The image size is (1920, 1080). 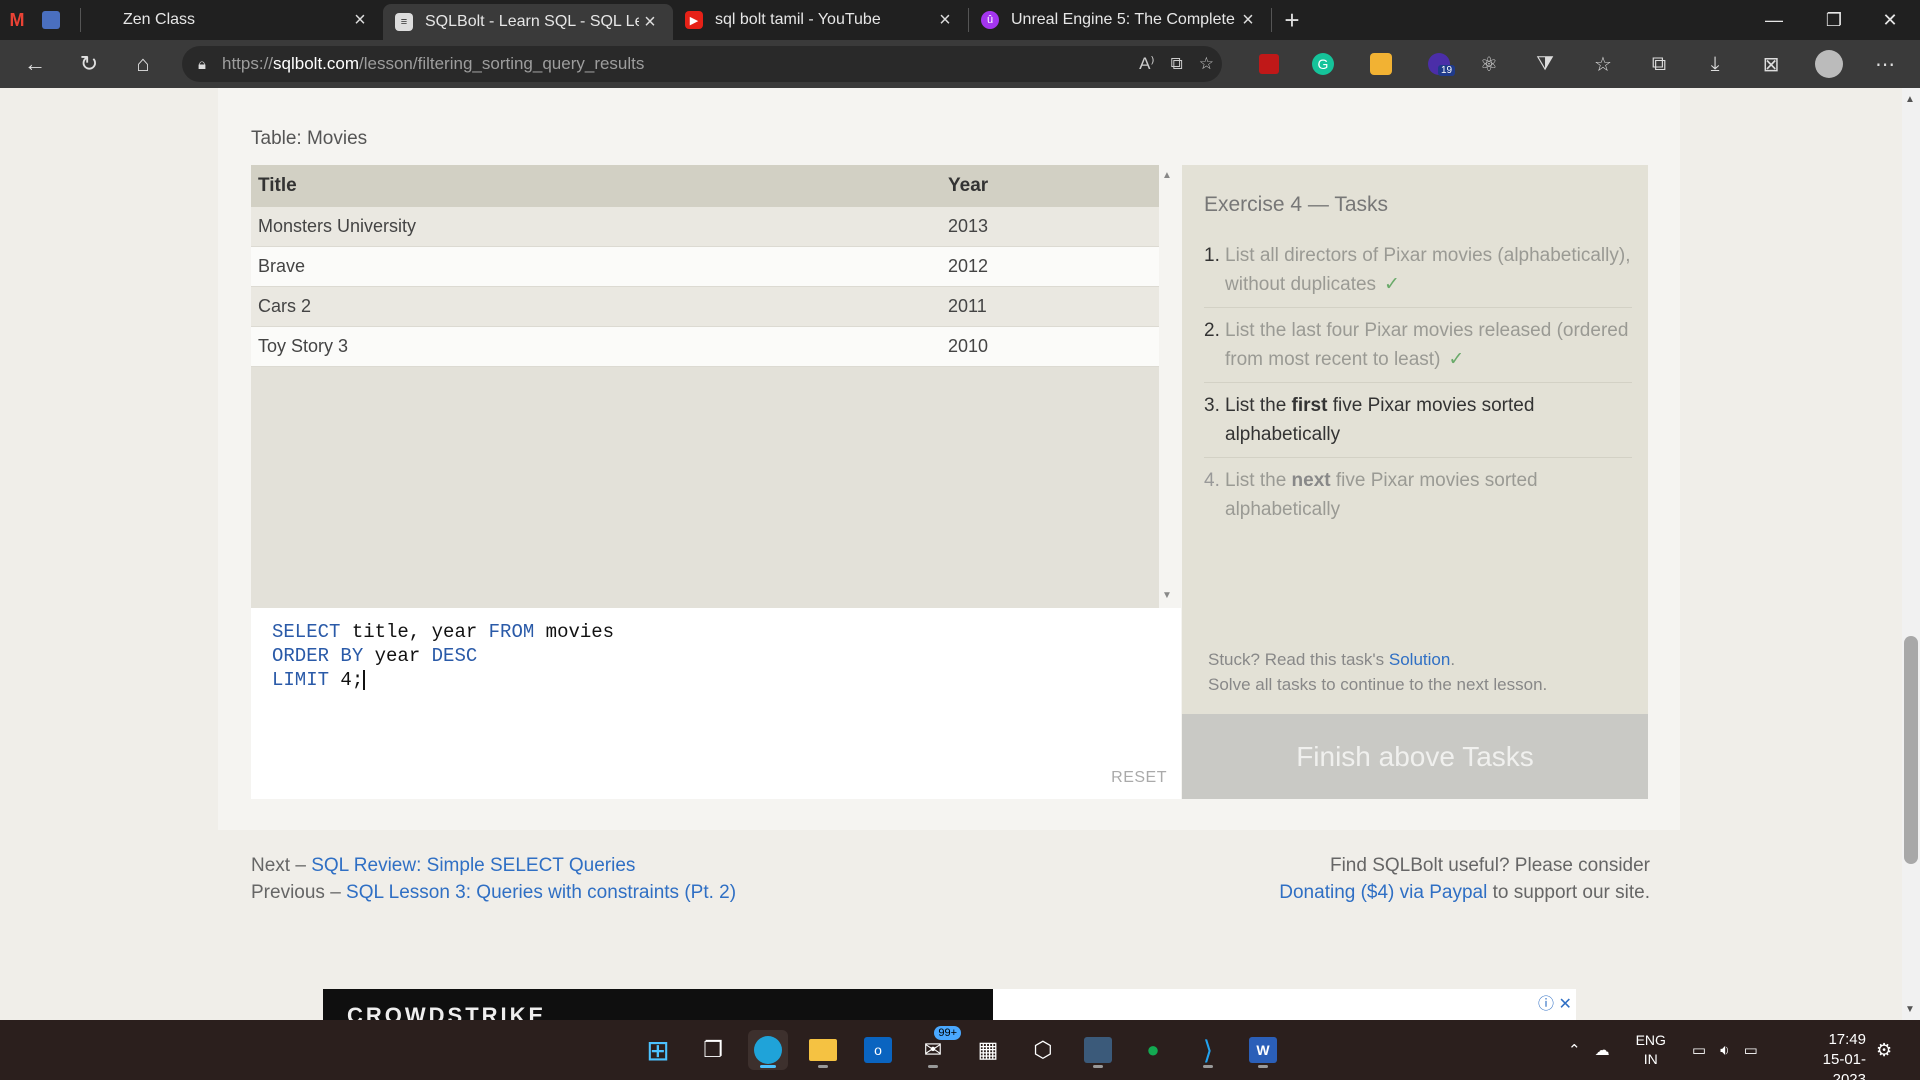 What do you see at coordinates (658, 1004) in the screenshot?
I see `advertisement-banner: CROWDSTRIKE` at bounding box center [658, 1004].